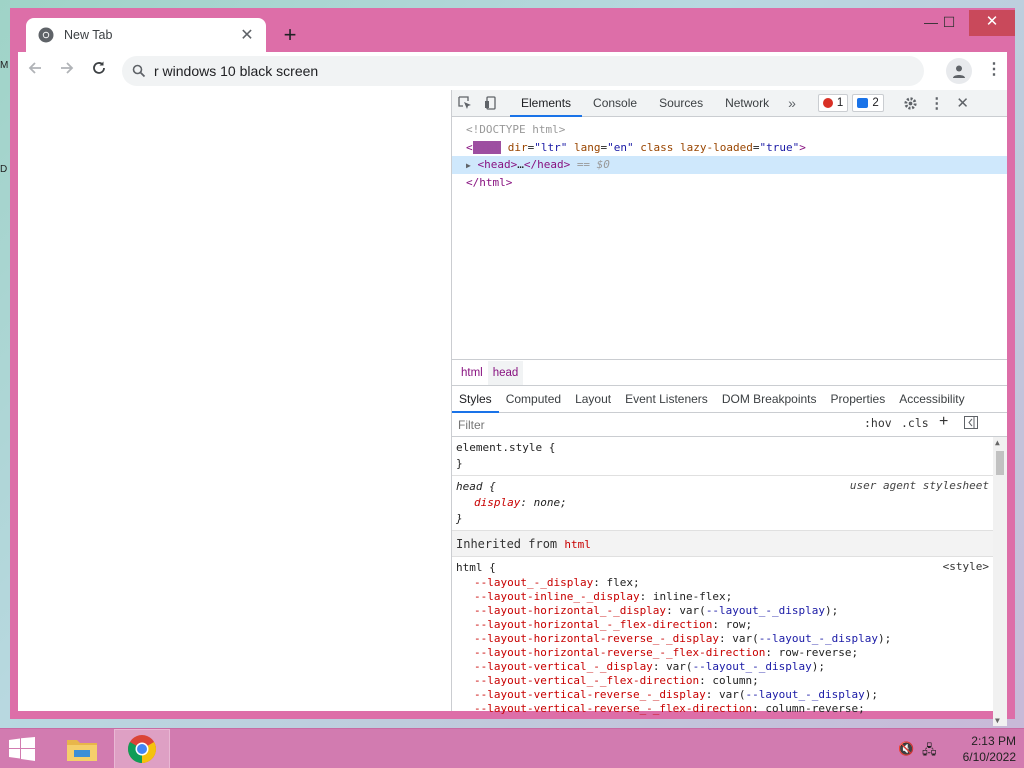  Describe the element at coordinates (506, 447) in the screenshot. I see `rule-selector: element.style {` at that location.